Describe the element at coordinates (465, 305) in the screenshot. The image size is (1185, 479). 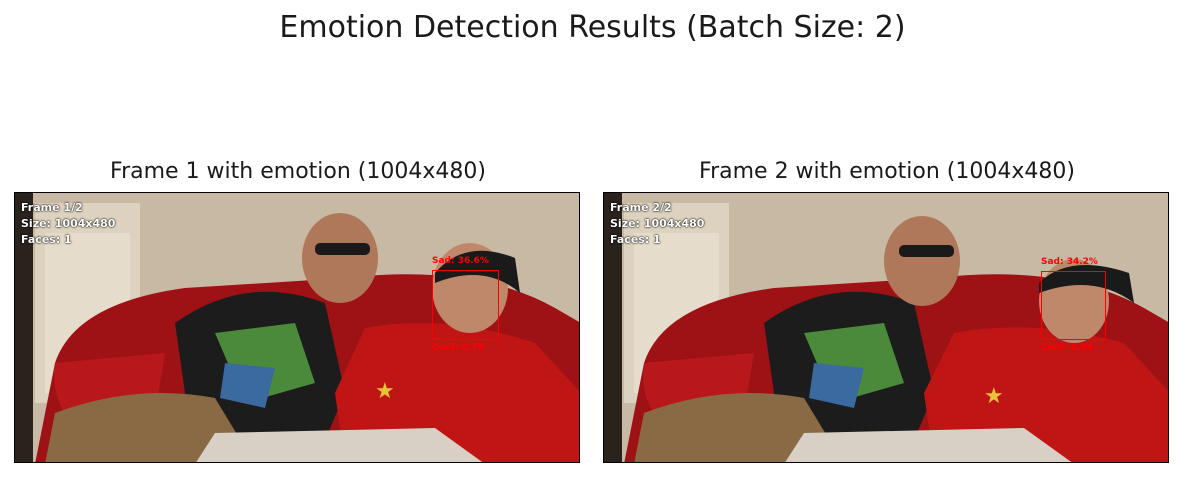
I see `frame-1-face-box` at that location.